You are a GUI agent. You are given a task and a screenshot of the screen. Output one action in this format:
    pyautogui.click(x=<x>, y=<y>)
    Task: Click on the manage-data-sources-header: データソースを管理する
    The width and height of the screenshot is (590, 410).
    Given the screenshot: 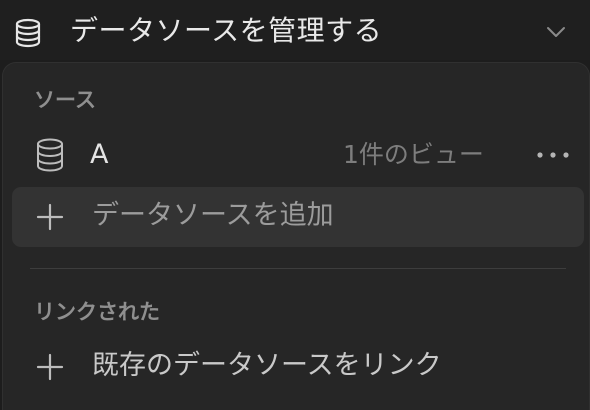 What is the action you would take?
    pyautogui.click(x=295, y=30)
    